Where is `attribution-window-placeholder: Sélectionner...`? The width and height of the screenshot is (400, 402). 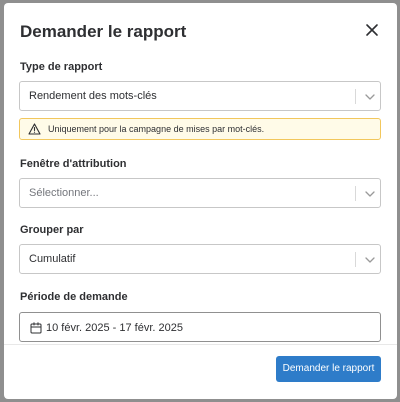
attribution-window-placeholder: Sélectionner... is located at coordinates (64, 193).